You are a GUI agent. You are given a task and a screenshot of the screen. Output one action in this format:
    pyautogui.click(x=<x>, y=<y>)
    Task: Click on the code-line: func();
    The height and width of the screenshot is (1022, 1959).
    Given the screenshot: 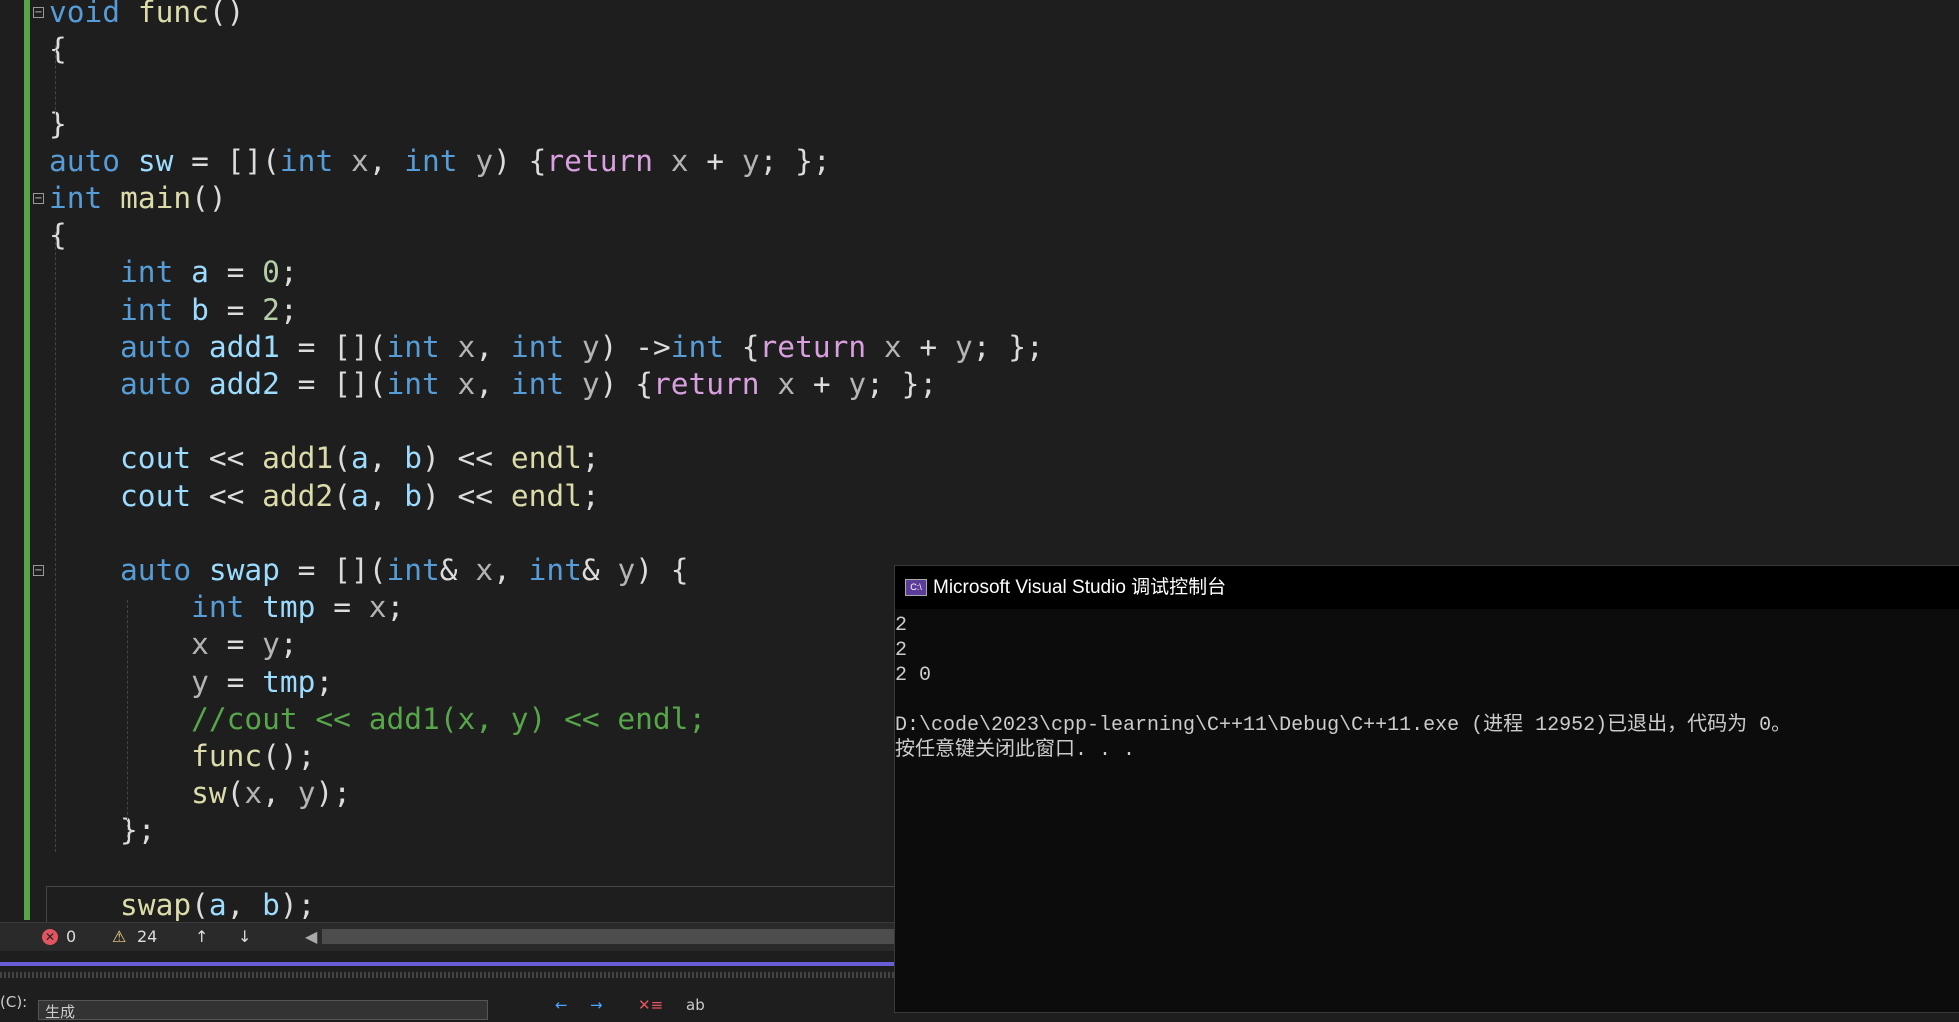 What is the action you would take?
    pyautogui.click(x=182, y=756)
    